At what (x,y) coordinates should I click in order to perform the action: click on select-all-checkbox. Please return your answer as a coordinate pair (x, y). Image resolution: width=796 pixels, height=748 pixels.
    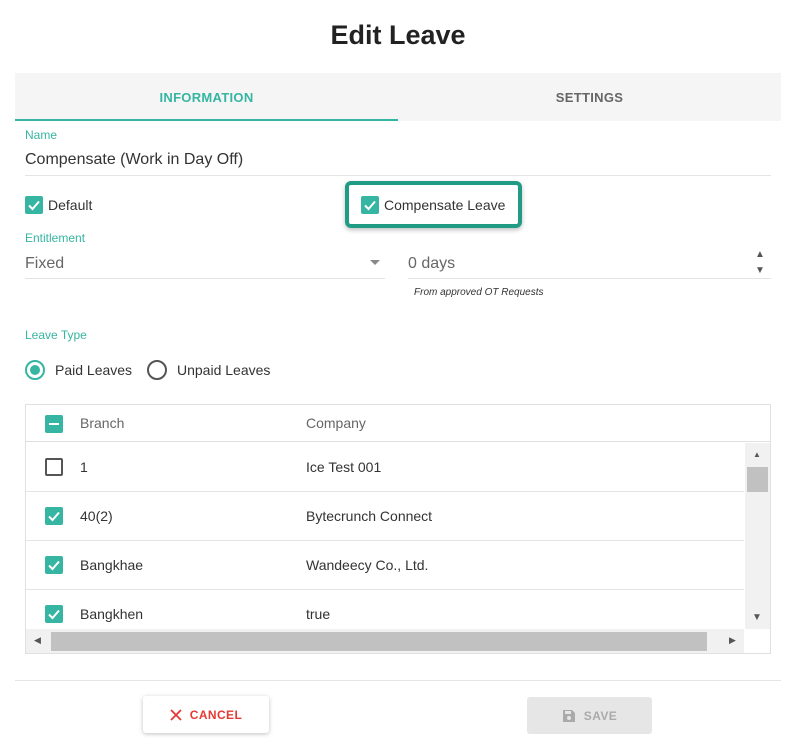
    Looking at the image, I should click on (54, 424).